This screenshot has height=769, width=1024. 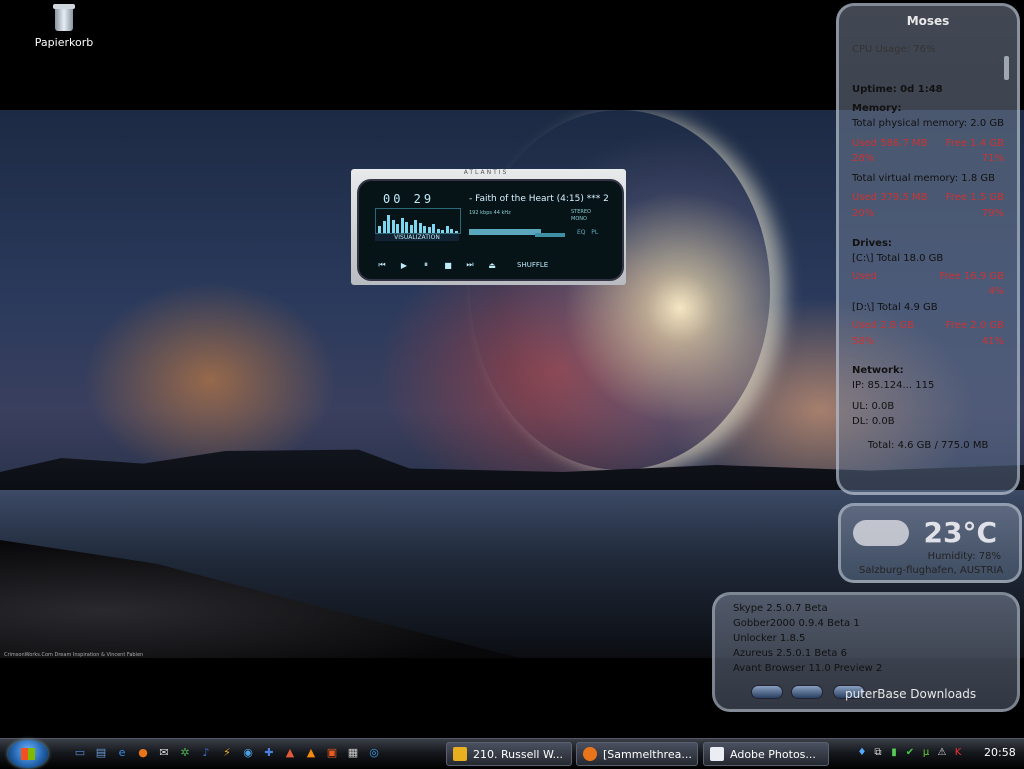 I want to click on photoshop-icon, so click(x=717, y=754).